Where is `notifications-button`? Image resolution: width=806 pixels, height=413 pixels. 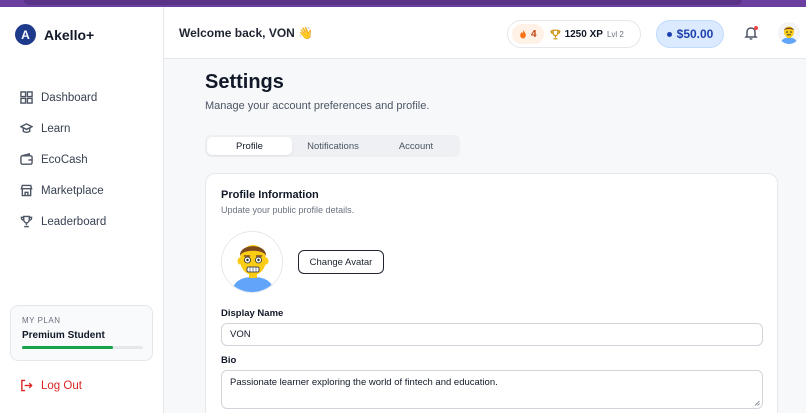 notifications-button is located at coordinates (751, 33).